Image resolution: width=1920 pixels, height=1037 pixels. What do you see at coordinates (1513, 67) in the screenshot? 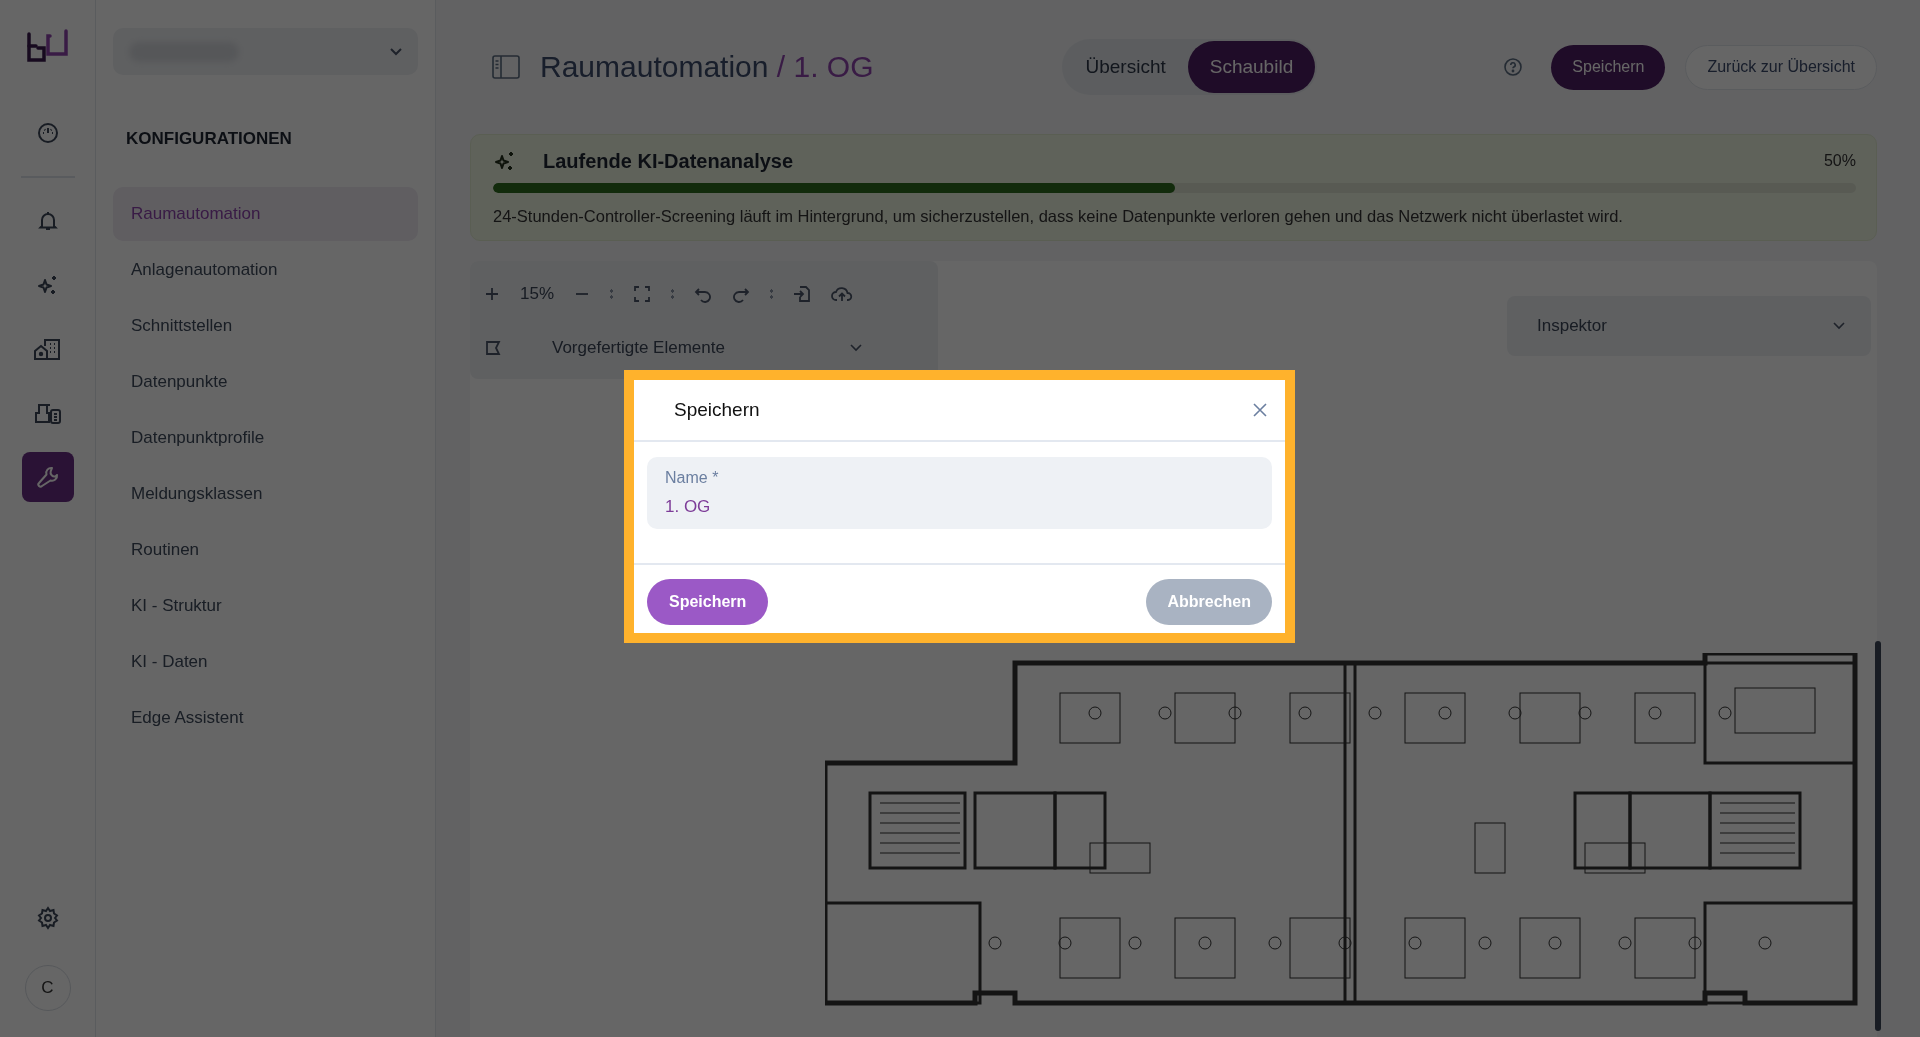
I see `help-icon` at bounding box center [1513, 67].